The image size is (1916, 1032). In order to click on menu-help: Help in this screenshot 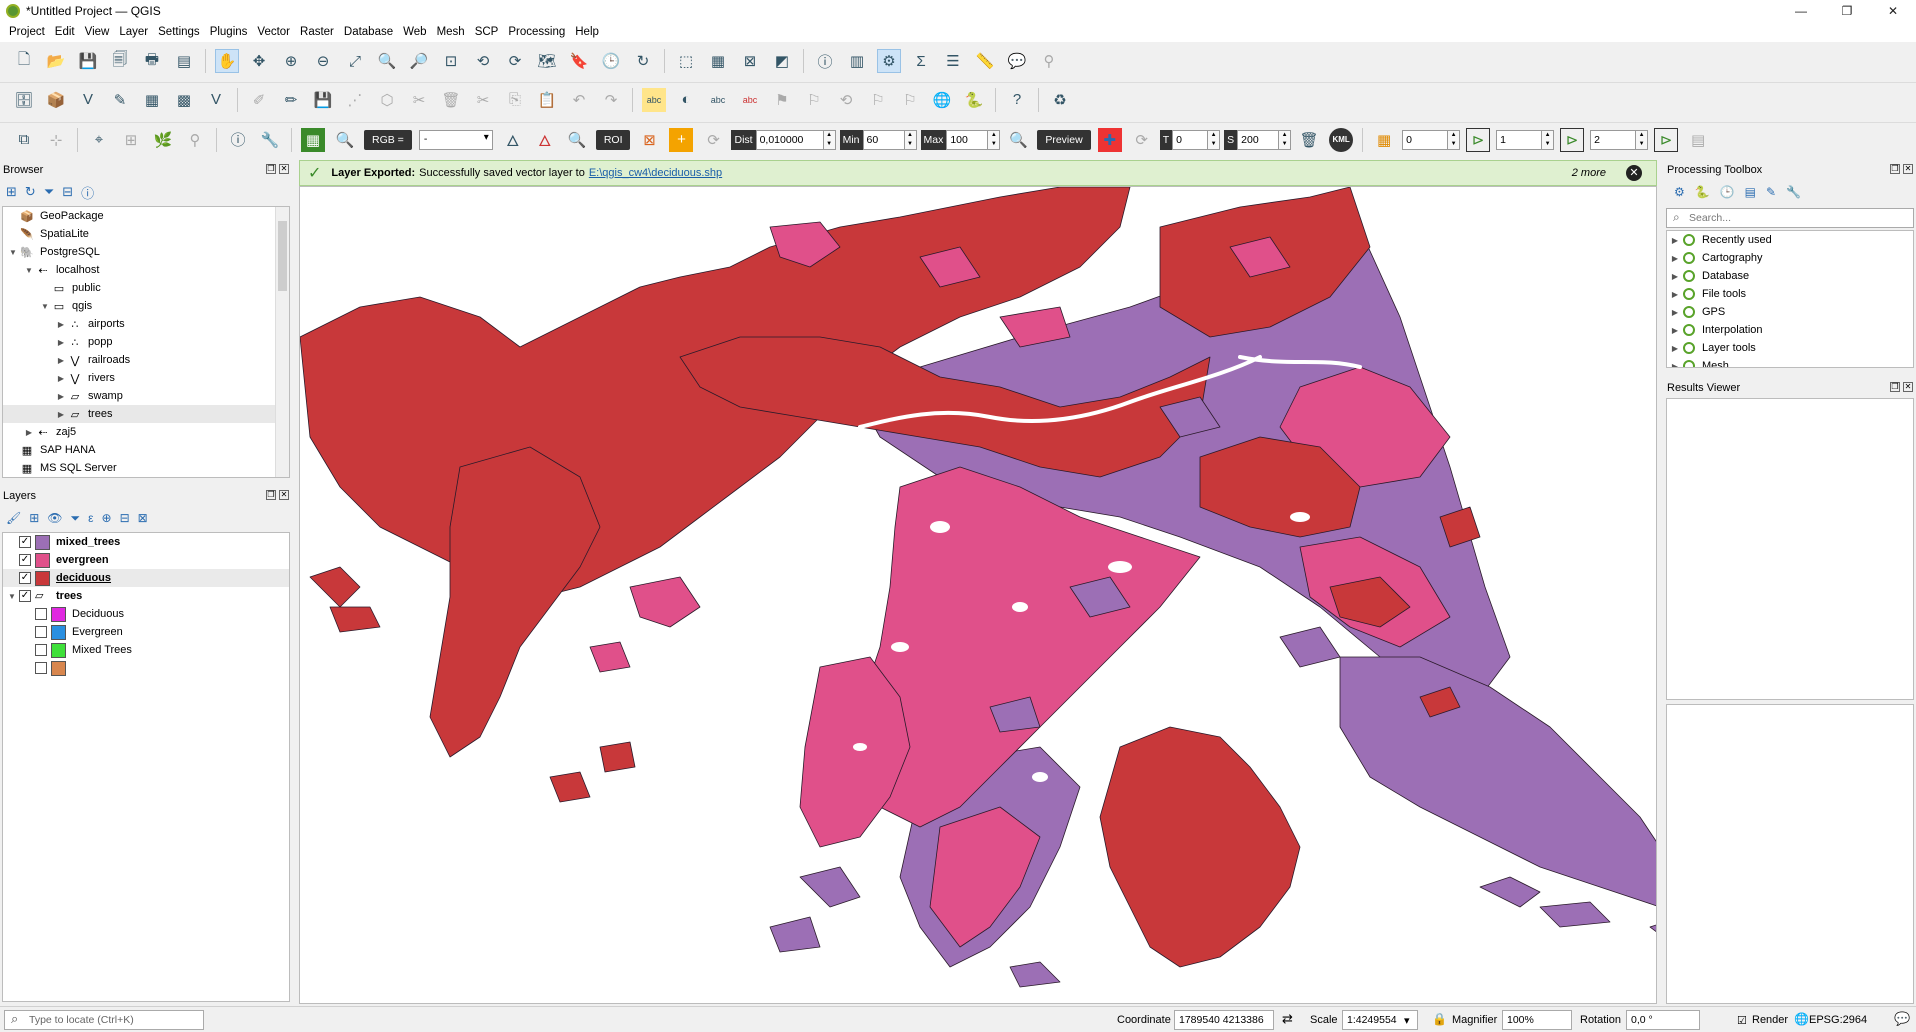, I will do `click(587, 32)`.